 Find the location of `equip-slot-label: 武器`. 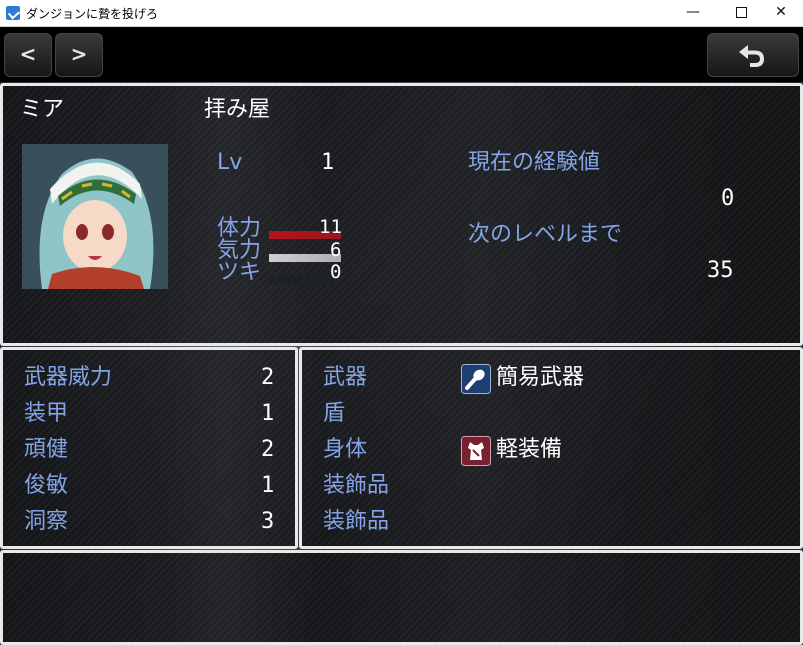

equip-slot-label: 武器 is located at coordinates (345, 377).